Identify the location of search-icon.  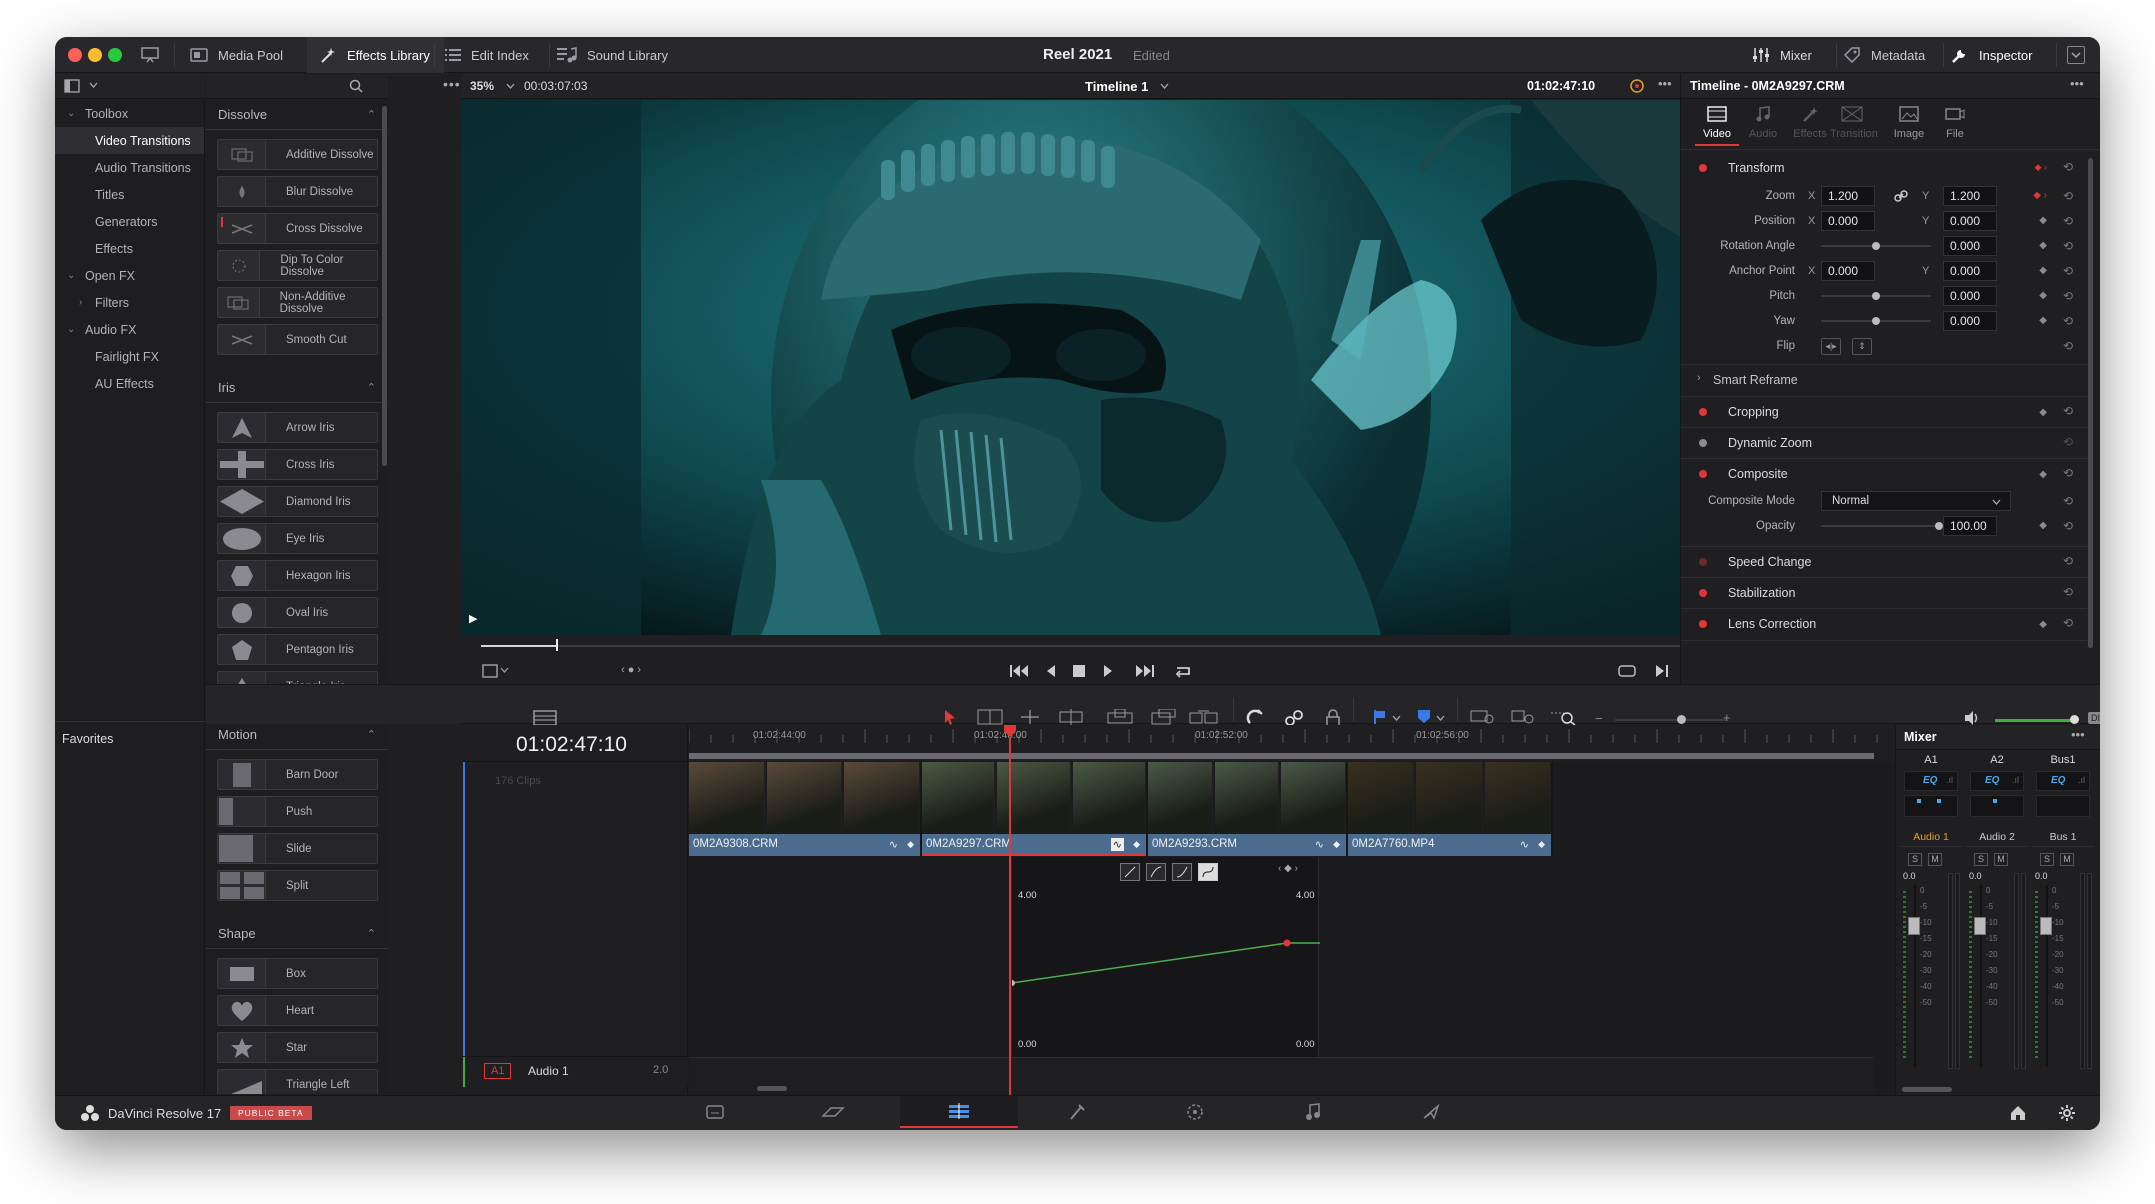
(356, 86).